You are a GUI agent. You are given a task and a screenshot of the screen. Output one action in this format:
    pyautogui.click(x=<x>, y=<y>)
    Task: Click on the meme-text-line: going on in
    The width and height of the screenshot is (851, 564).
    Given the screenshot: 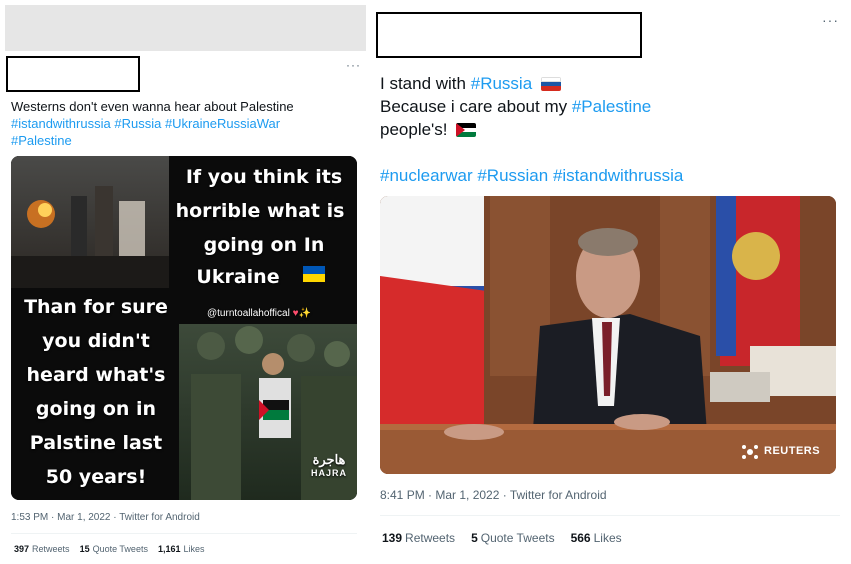 What is the action you would take?
    pyautogui.click(x=96, y=409)
    